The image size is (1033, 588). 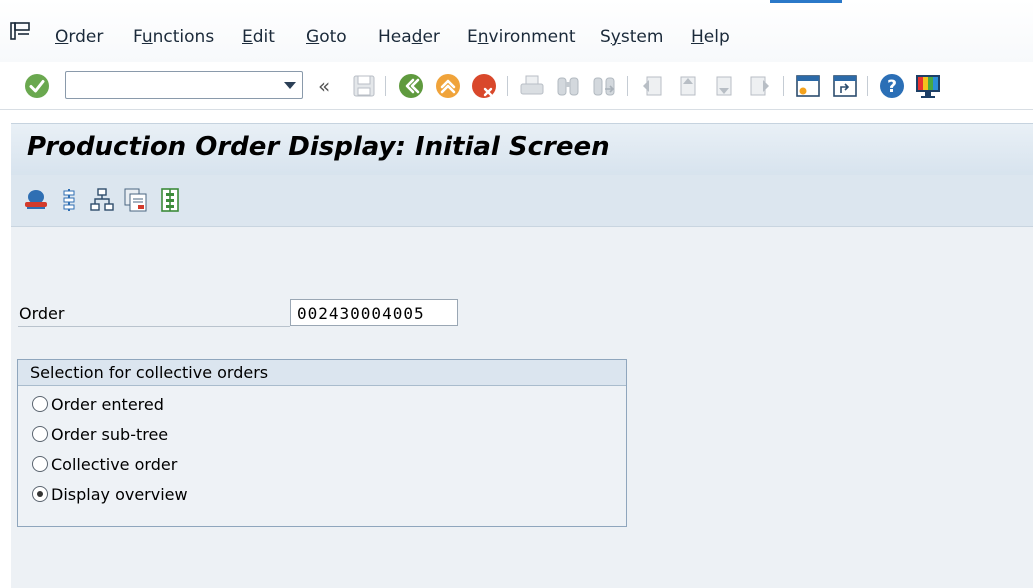 What do you see at coordinates (322, 373) in the screenshot?
I see `group-title: Selection for collective orders` at bounding box center [322, 373].